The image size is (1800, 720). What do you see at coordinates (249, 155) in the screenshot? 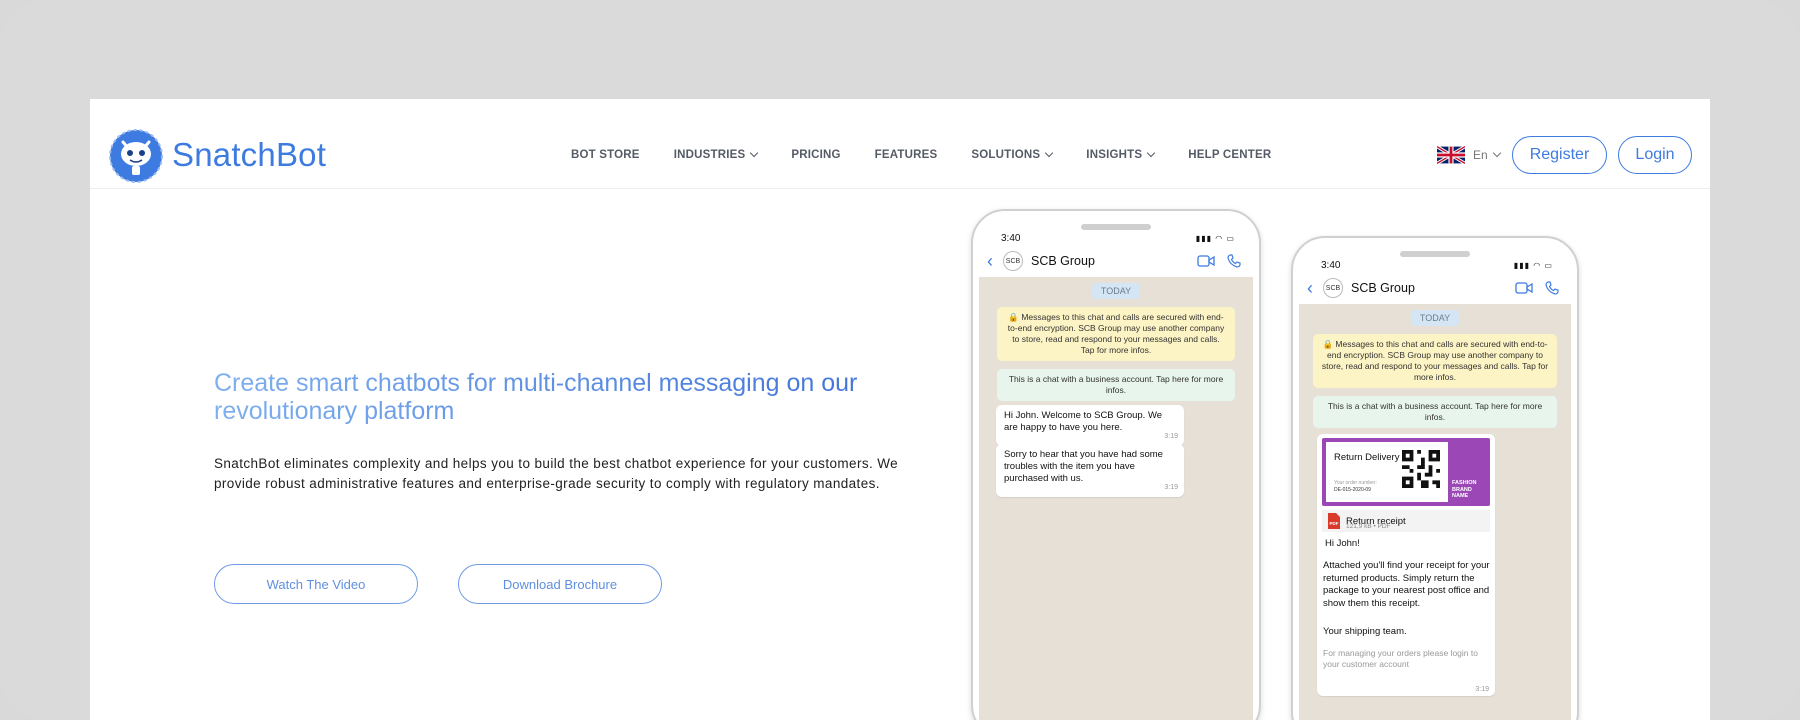
I see `brand-name: SnatchBot` at bounding box center [249, 155].